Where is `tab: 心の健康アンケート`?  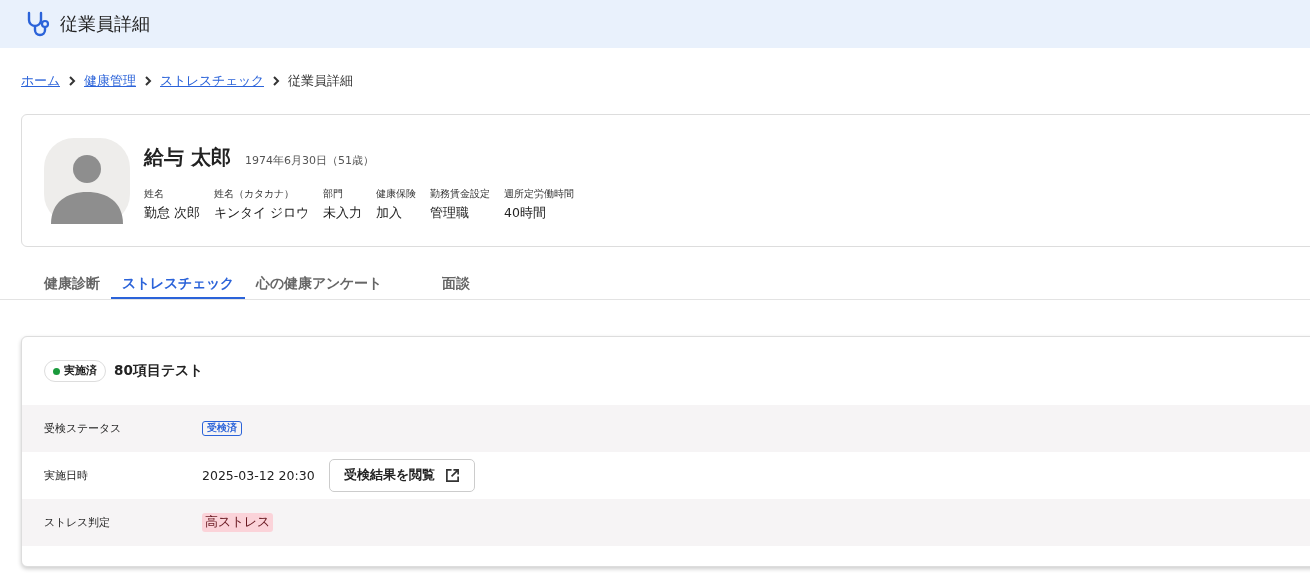
tab: 心の健康アンケート is located at coordinates (319, 285).